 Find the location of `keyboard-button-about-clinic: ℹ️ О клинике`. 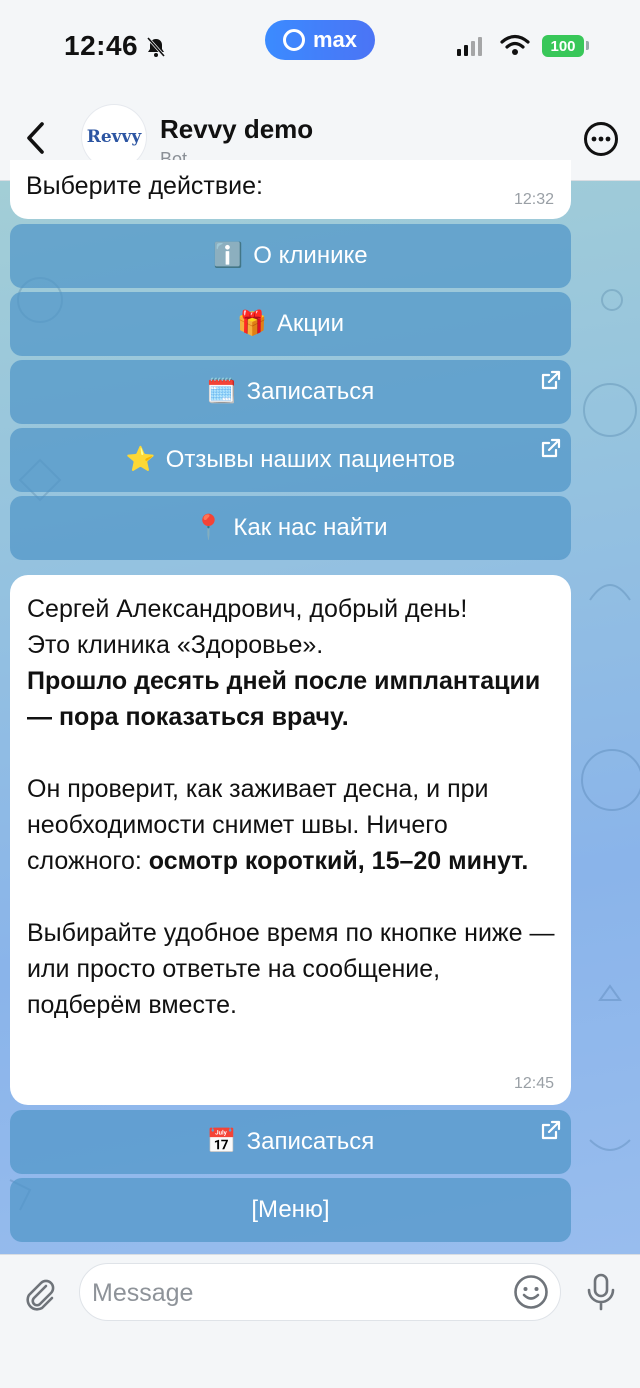

keyboard-button-about-clinic: ℹ️ О клинике is located at coordinates (290, 256).